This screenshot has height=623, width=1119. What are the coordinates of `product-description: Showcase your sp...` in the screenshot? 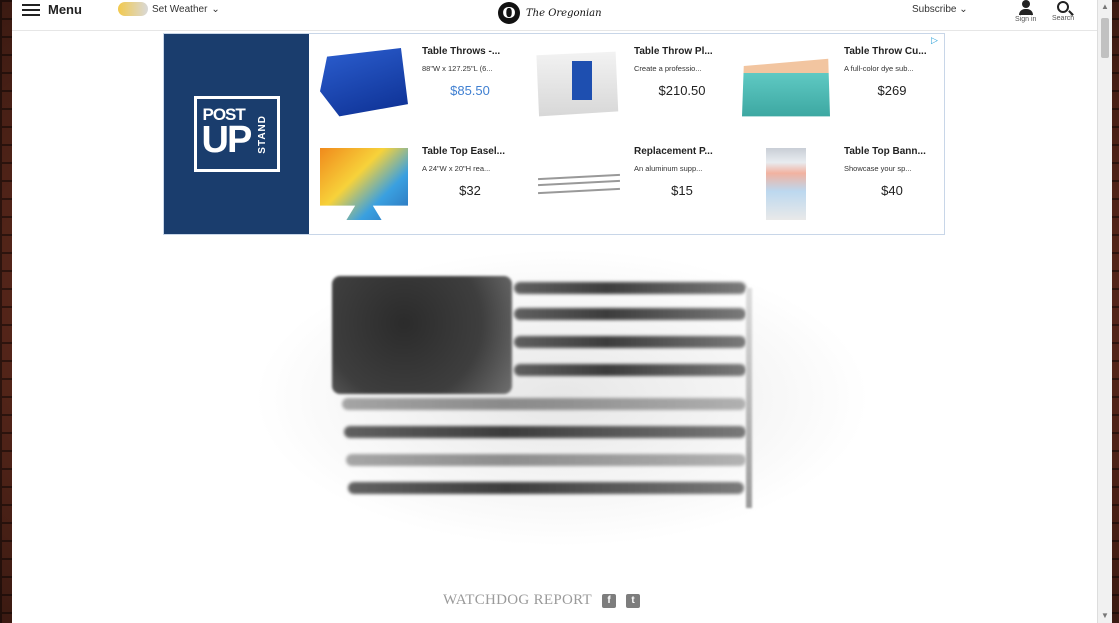 It's located at (878, 168).